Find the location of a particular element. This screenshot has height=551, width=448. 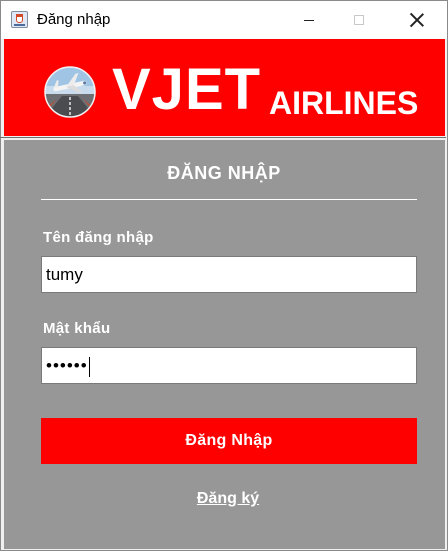

minimize-button is located at coordinates (309, 20).